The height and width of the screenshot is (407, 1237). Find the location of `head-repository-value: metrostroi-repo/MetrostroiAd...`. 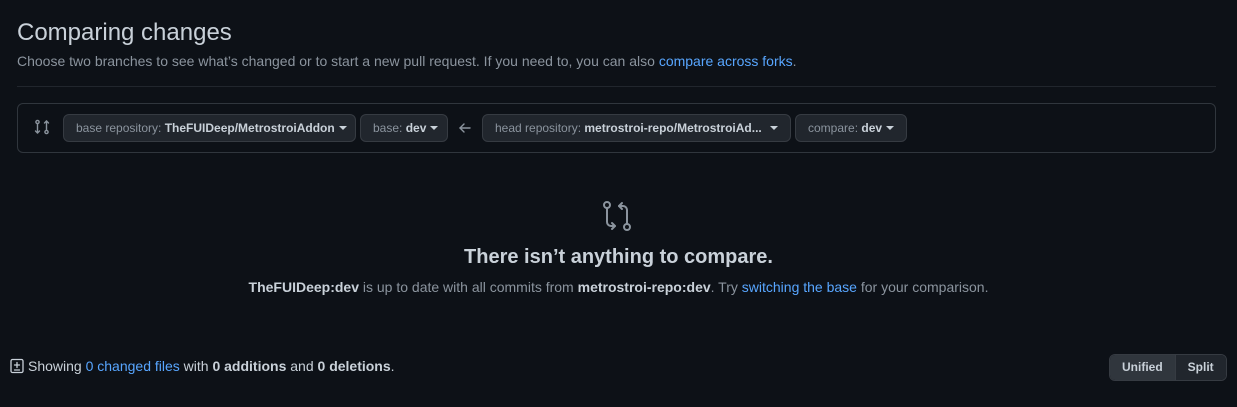

head-repository-value: metrostroi-repo/MetrostroiAd... is located at coordinates (673, 128).